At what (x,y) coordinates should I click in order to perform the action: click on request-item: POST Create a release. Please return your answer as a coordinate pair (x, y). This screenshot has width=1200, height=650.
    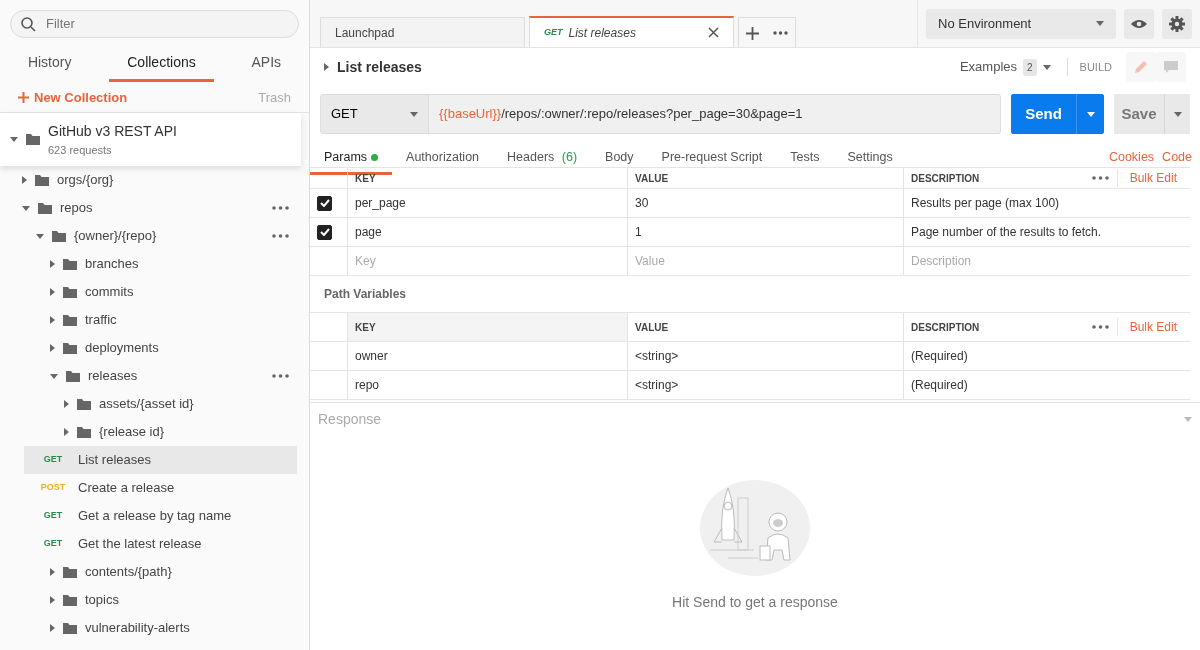
    Looking at the image, I should click on (160, 488).